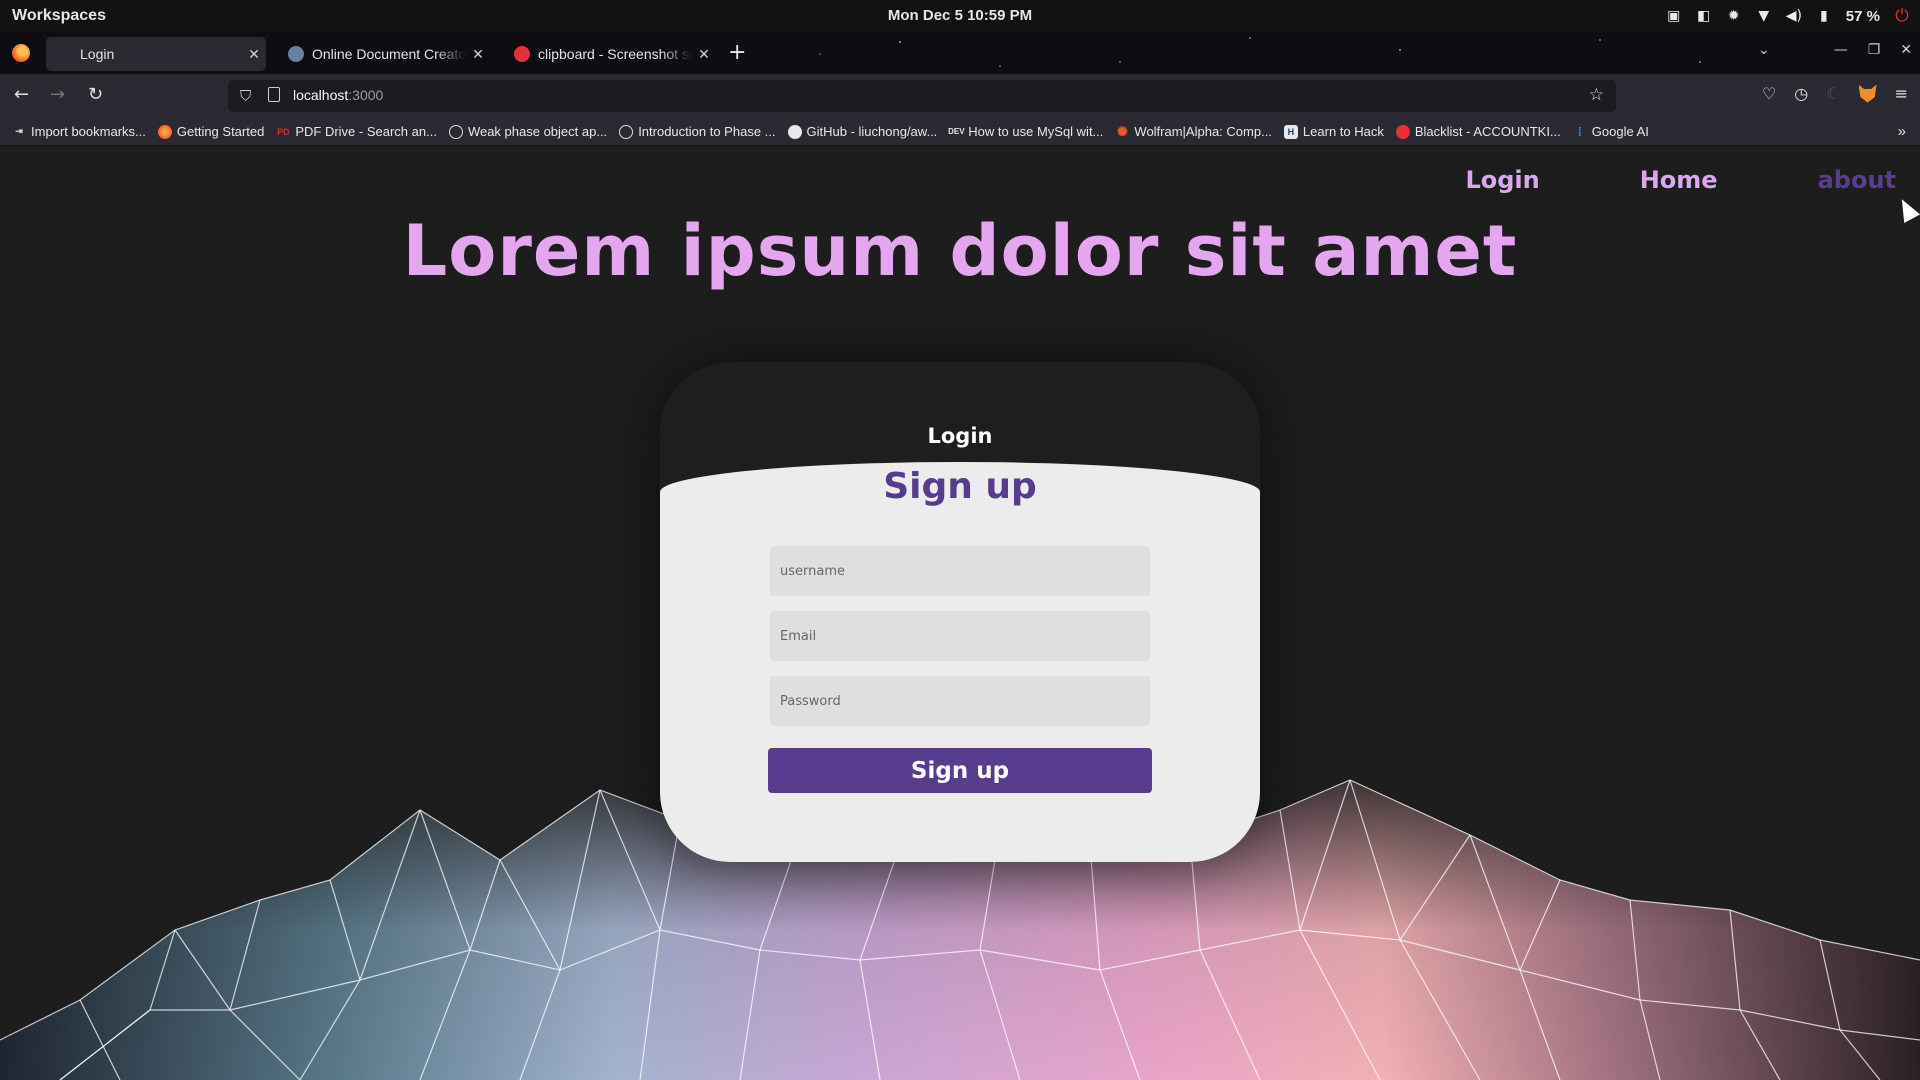  What do you see at coordinates (1734, 16) in the screenshot?
I see `brightness-icon: ✹` at bounding box center [1734, 16].